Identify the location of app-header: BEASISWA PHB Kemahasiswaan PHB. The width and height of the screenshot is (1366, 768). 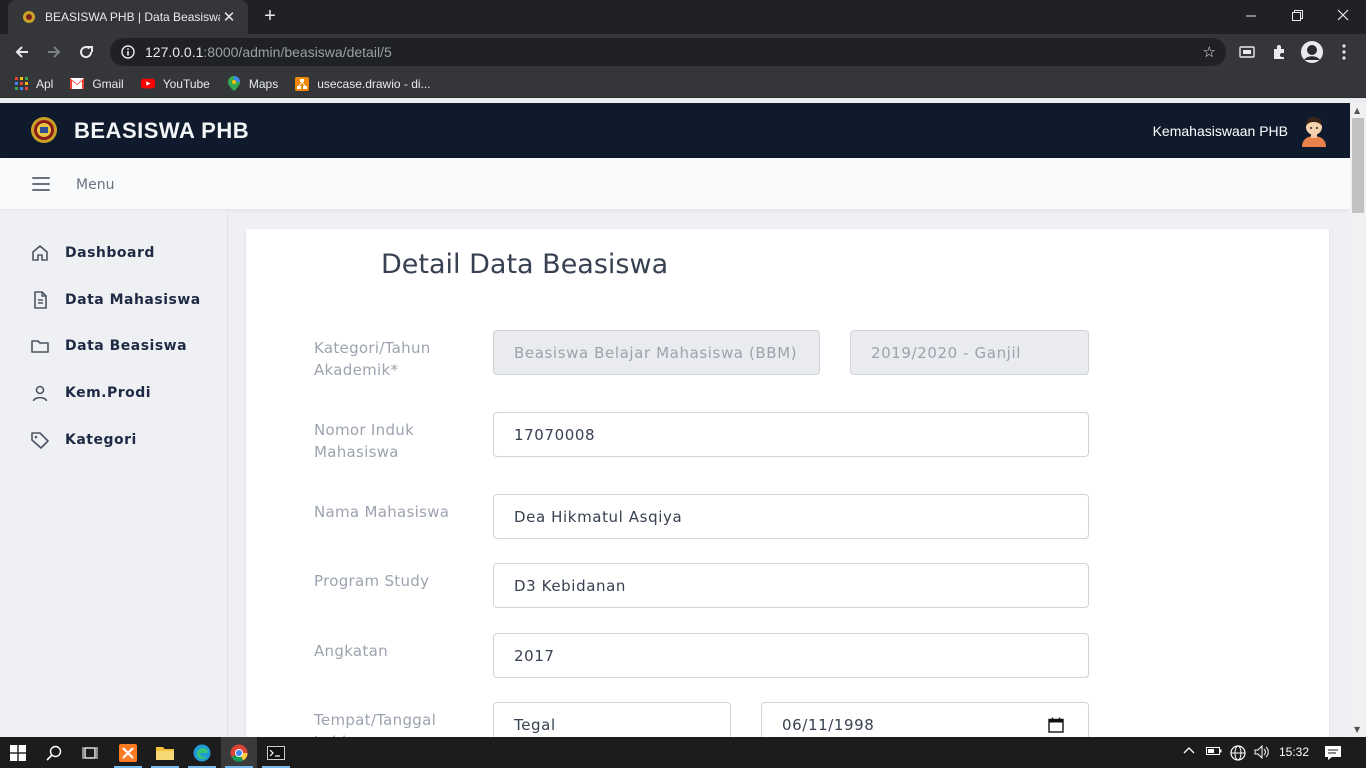
(675, 130).